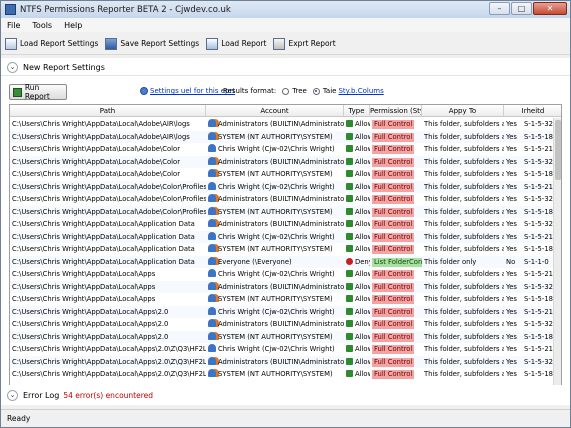  I want to click on run-report-button: Run Report, so click(38, 92).